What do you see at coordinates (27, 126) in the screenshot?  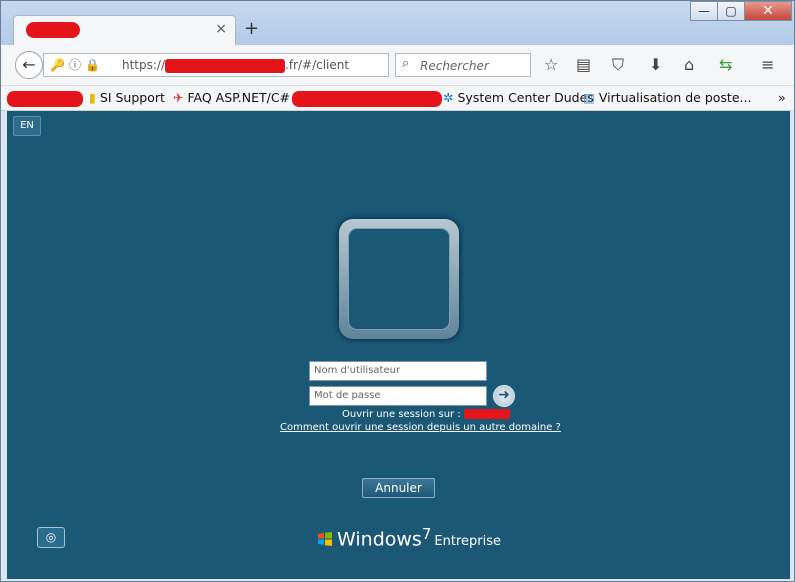 I see `language-button: EN` at bounding box center [27, 126].